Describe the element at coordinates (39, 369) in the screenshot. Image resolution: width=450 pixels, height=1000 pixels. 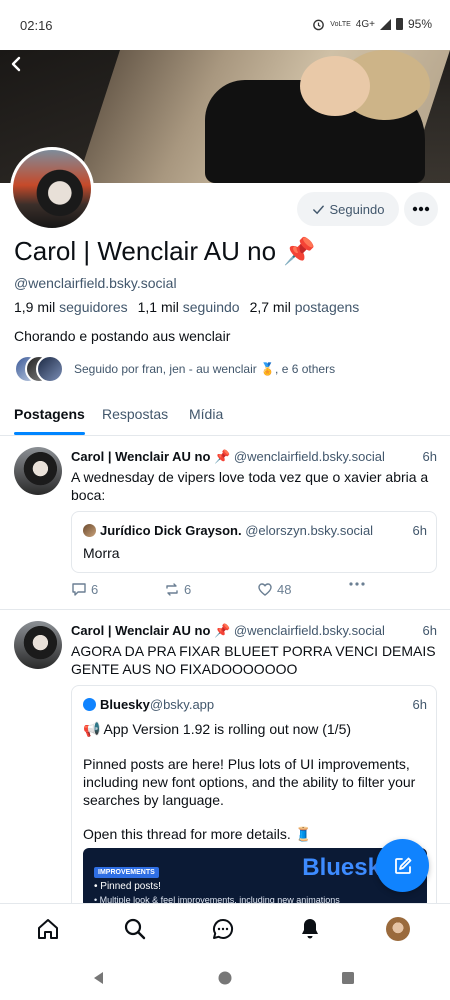
I see `follower-avatars` at that location.